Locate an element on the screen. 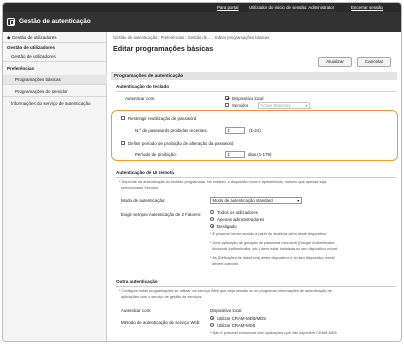 This screenshot has width=404, height=344. local-device-checkbox is located at coordinates (227, 98).